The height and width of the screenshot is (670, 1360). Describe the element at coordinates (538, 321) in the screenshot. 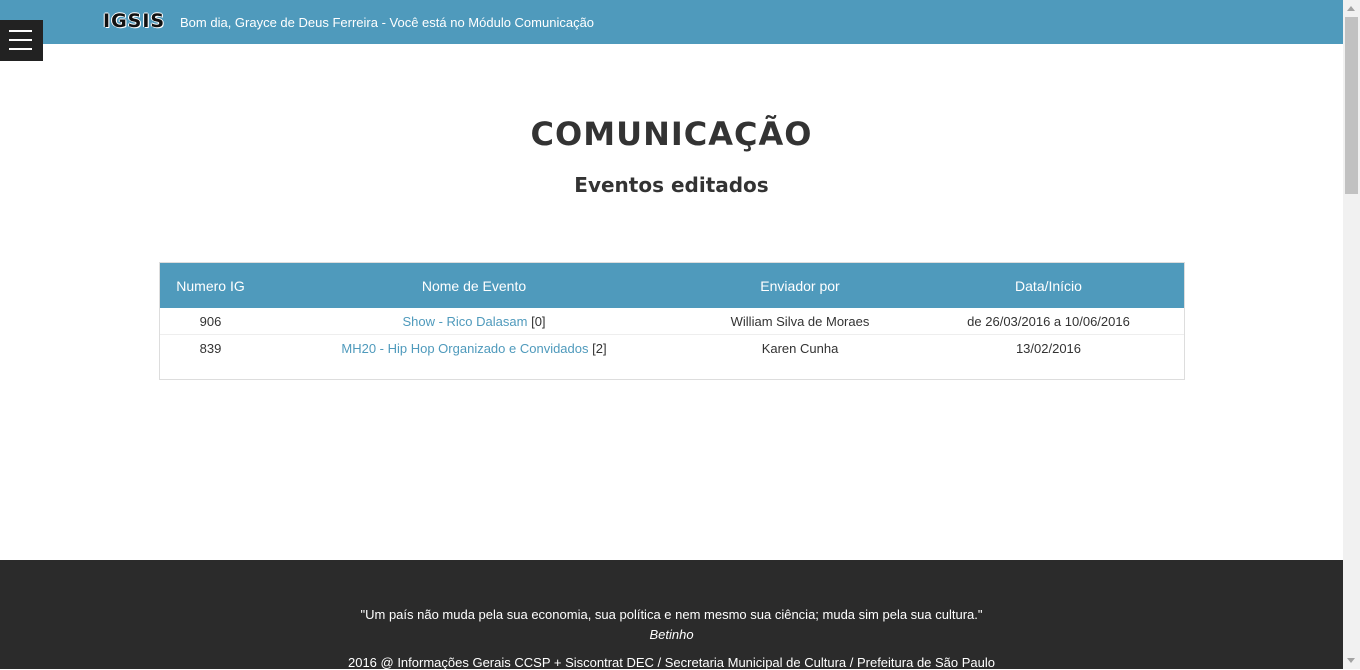

I see `event-count: [0]` at that location.